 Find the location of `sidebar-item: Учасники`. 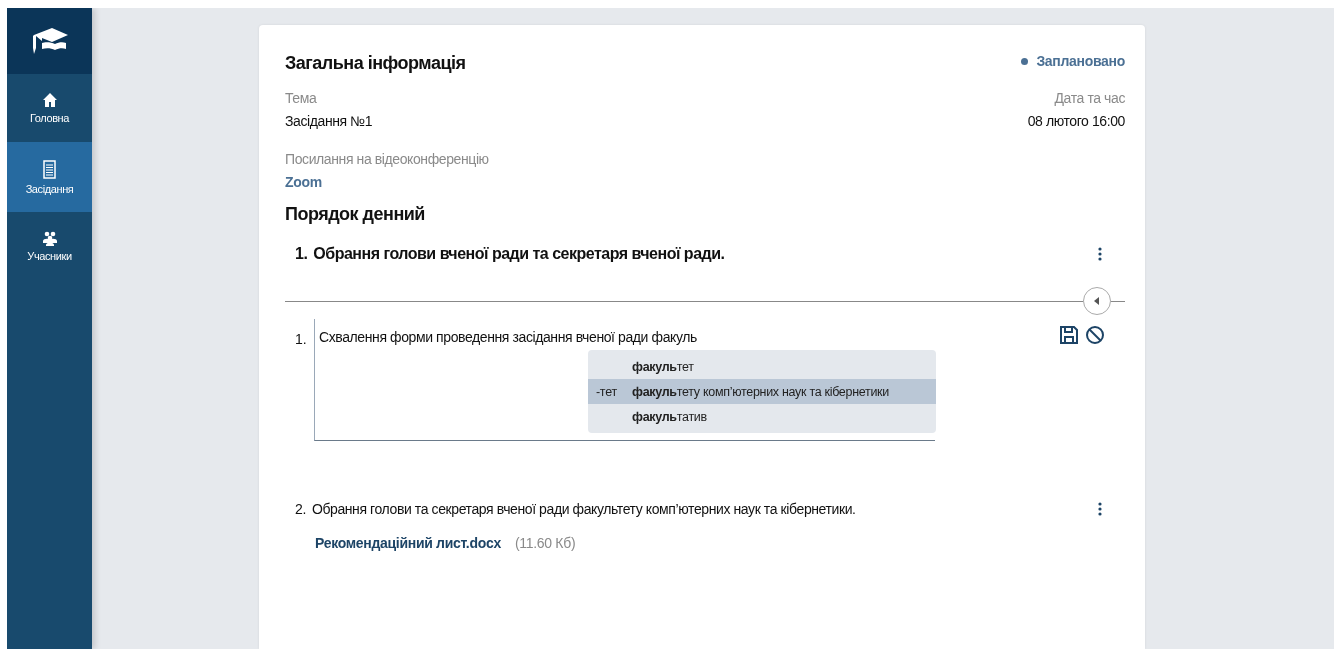

sidebar-item: Учасники is located at coordinates (49, 246).